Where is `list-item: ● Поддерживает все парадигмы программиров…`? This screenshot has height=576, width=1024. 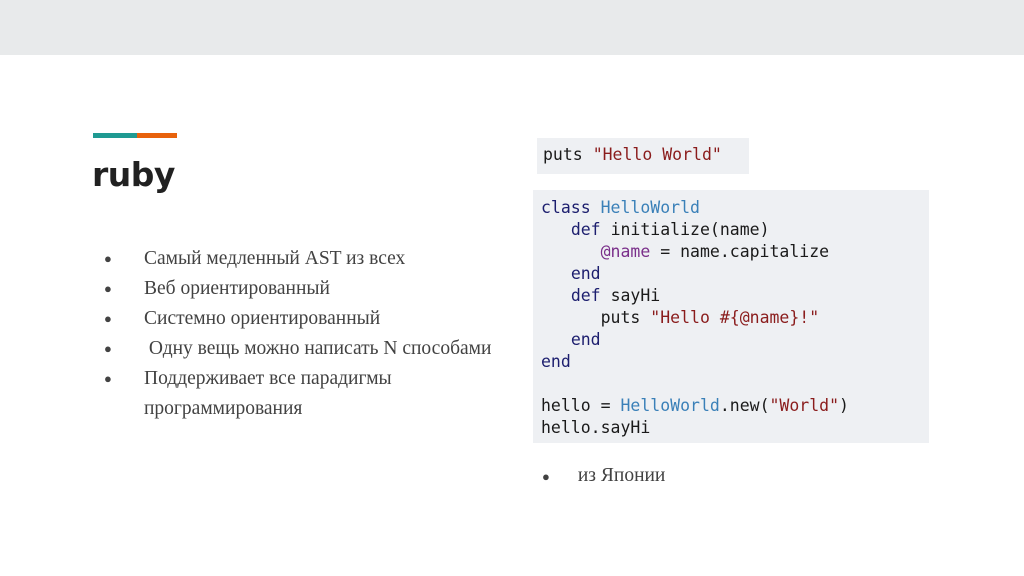
list-item: ● Поддерживает все парадигмы программиров… is located at coordinates (299, 394).